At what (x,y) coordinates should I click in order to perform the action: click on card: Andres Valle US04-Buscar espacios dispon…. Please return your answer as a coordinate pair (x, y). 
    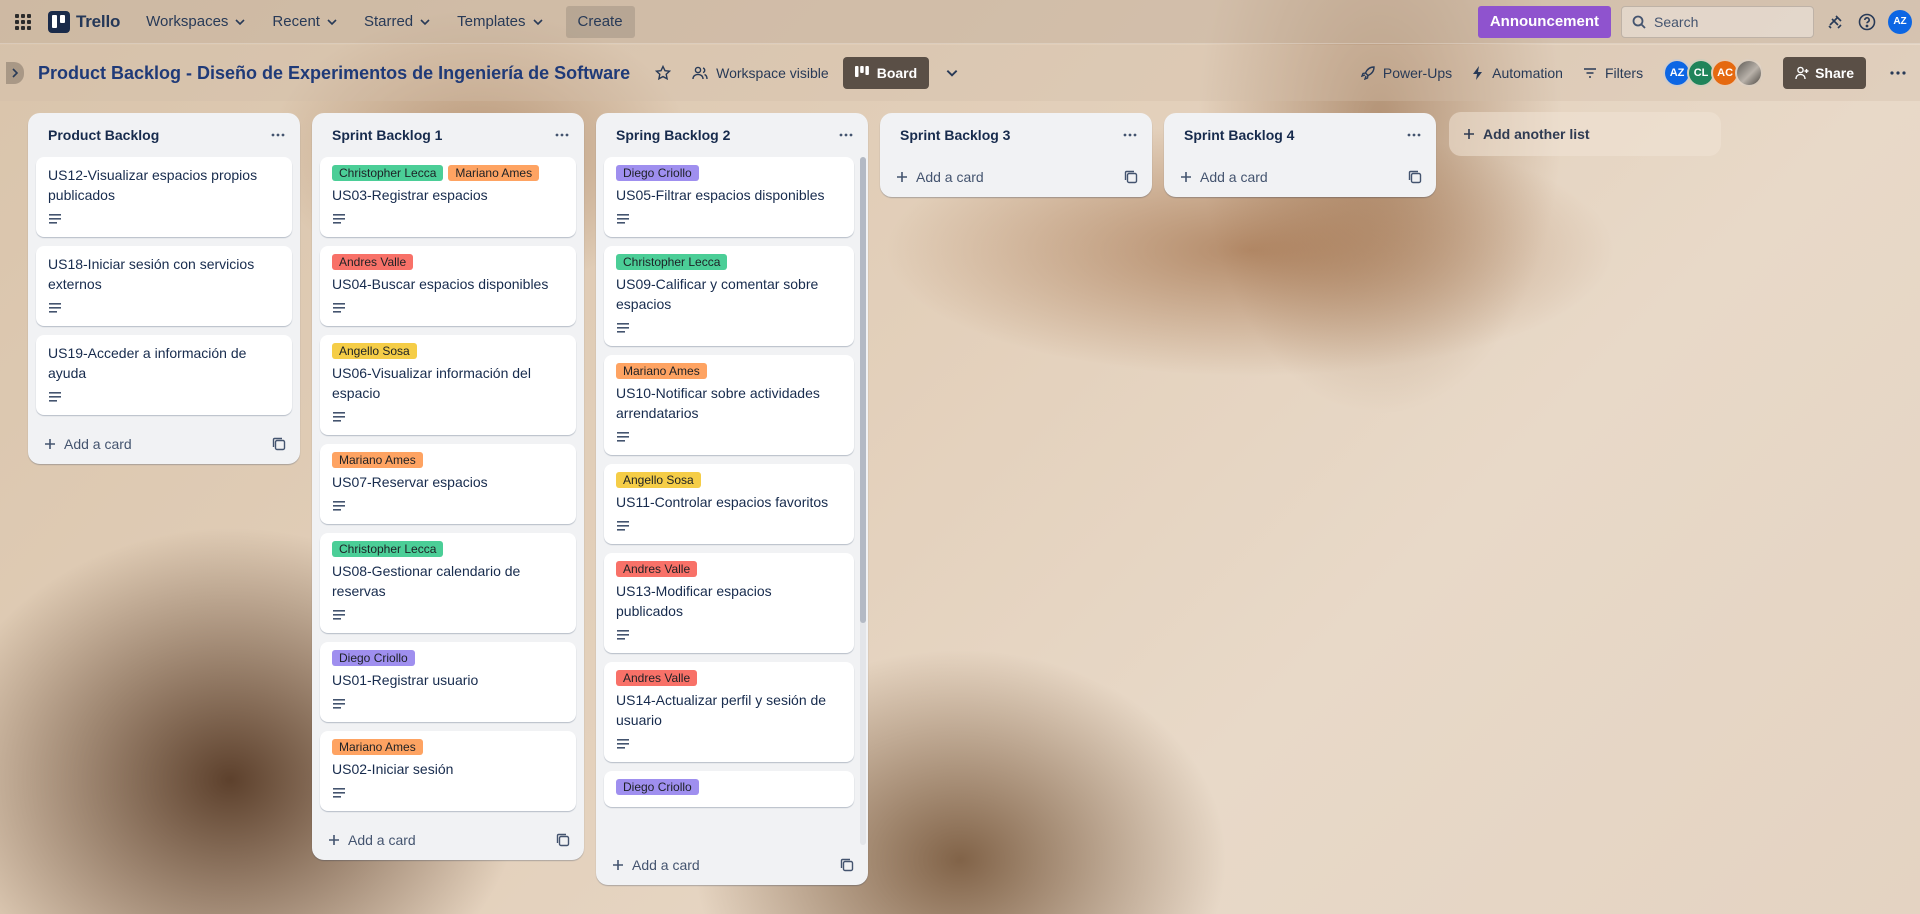
    Looking at the image, I should click on (448, 286).